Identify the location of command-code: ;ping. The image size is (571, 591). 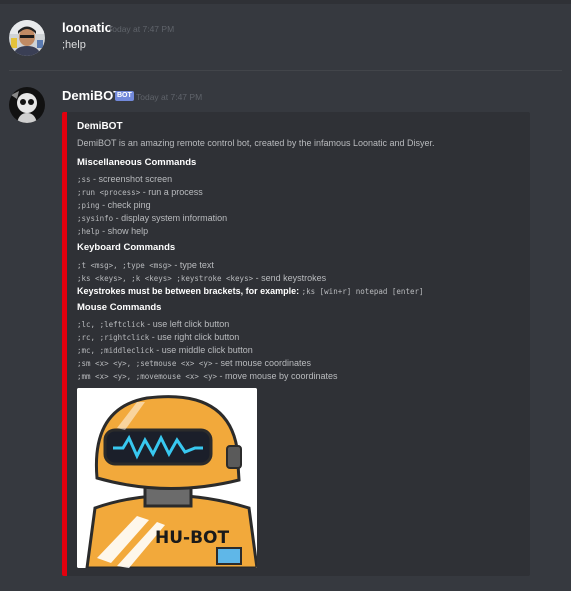
(88, 205).